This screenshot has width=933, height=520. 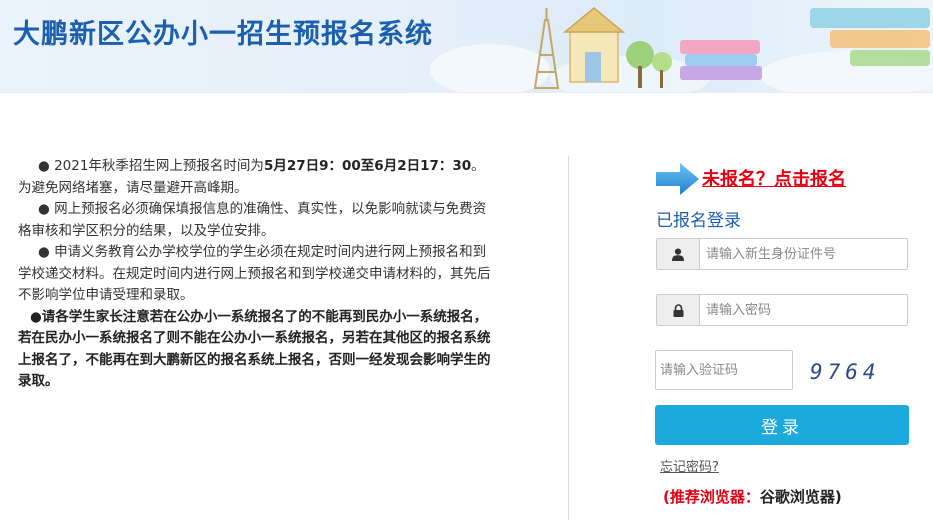 I want to click on book-house-icon, so click(x=594, y=45).